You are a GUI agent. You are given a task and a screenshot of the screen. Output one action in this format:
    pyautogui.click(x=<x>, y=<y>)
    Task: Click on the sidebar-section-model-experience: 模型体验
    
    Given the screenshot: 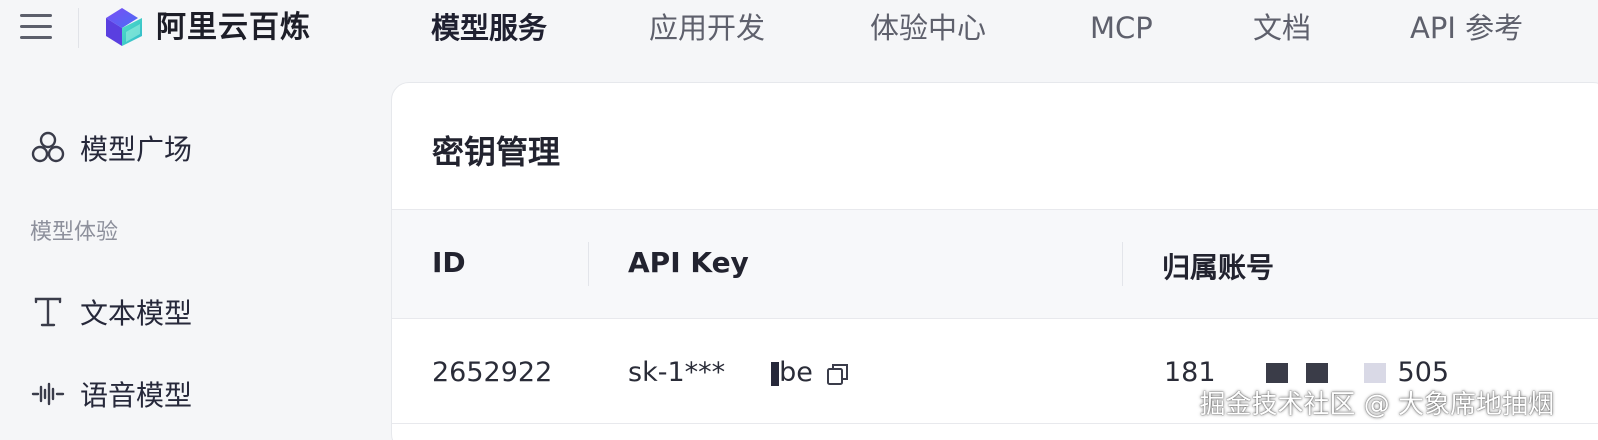 What is the action you would take?
    pyautogui.click(x=74, y=232)
    